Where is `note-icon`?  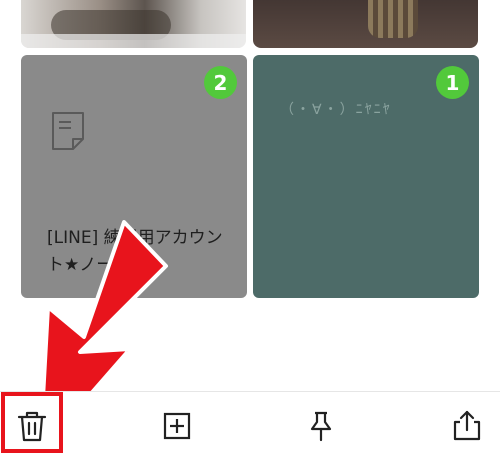
note-icon is located at coordinates (68, 131).